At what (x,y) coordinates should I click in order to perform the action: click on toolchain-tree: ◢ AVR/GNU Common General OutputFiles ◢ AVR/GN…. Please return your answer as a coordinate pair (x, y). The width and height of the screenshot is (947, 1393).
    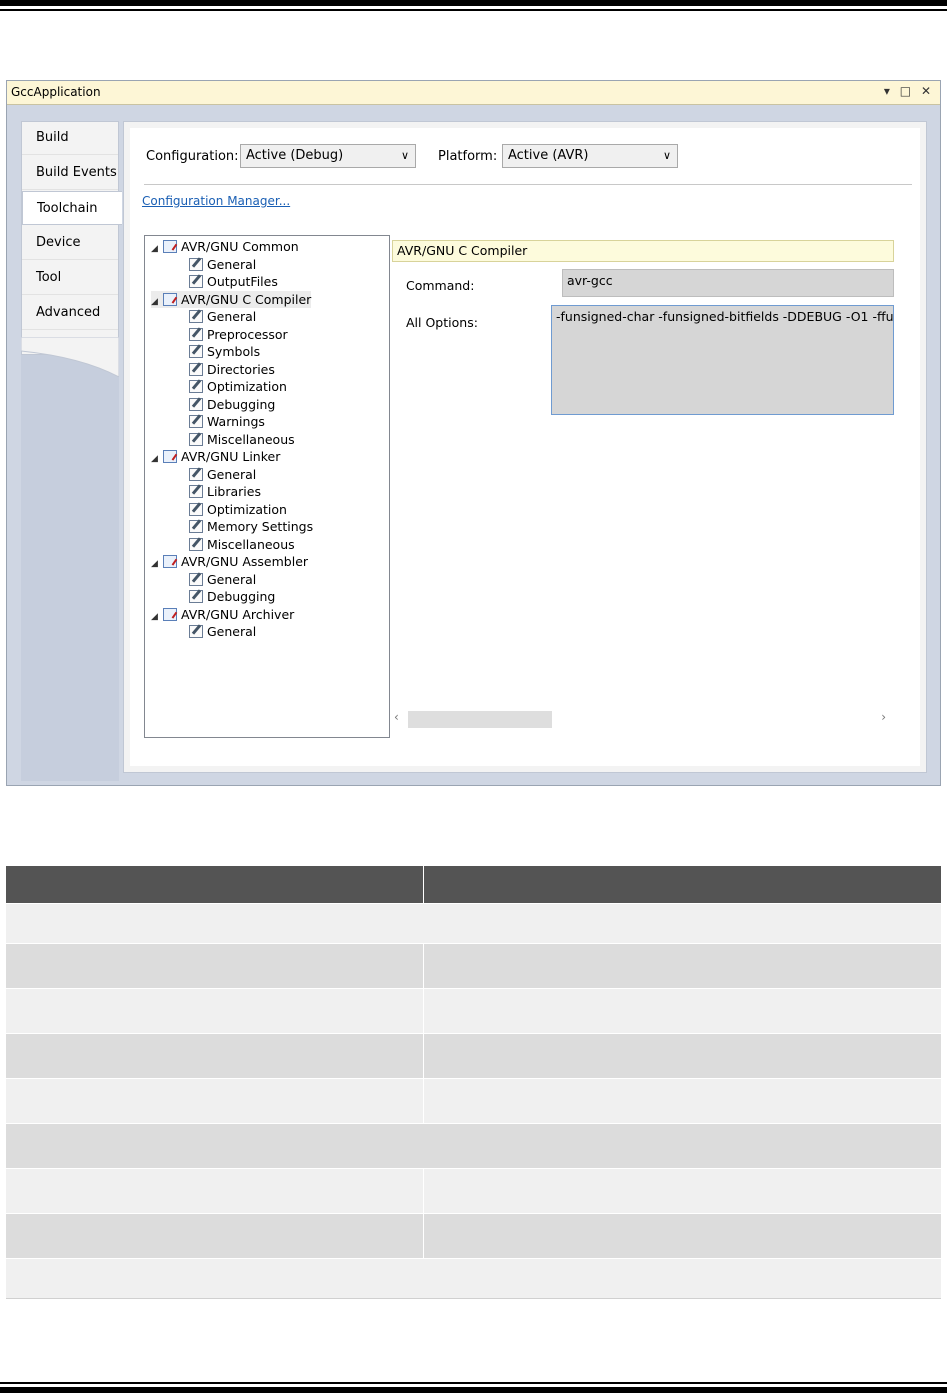
    Looking at the image, I should click on (267, 486).